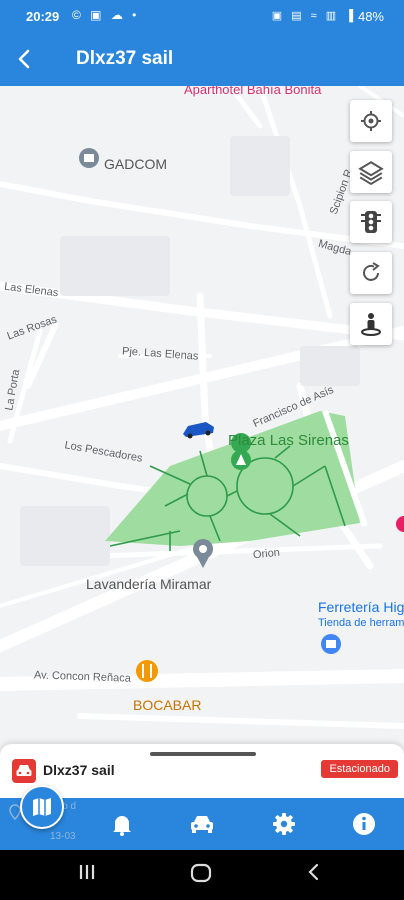  I want to click on street-view-icon, so click(371, 324).